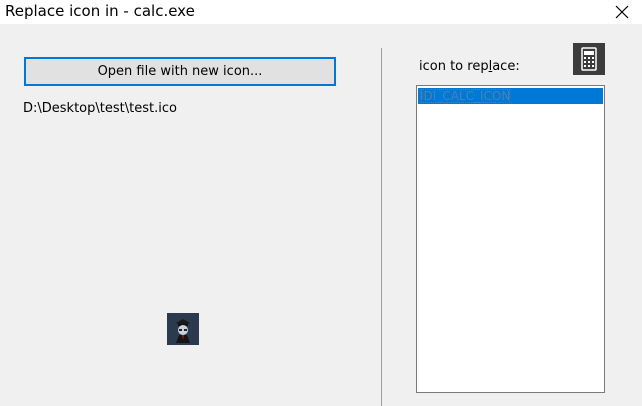 Image resolution: width=642 pixels, height=406 pixels. What do you see at coordinates (183, 329) in the screenshot?
I see `new-icon-preview` at bounding box center [183, 329].